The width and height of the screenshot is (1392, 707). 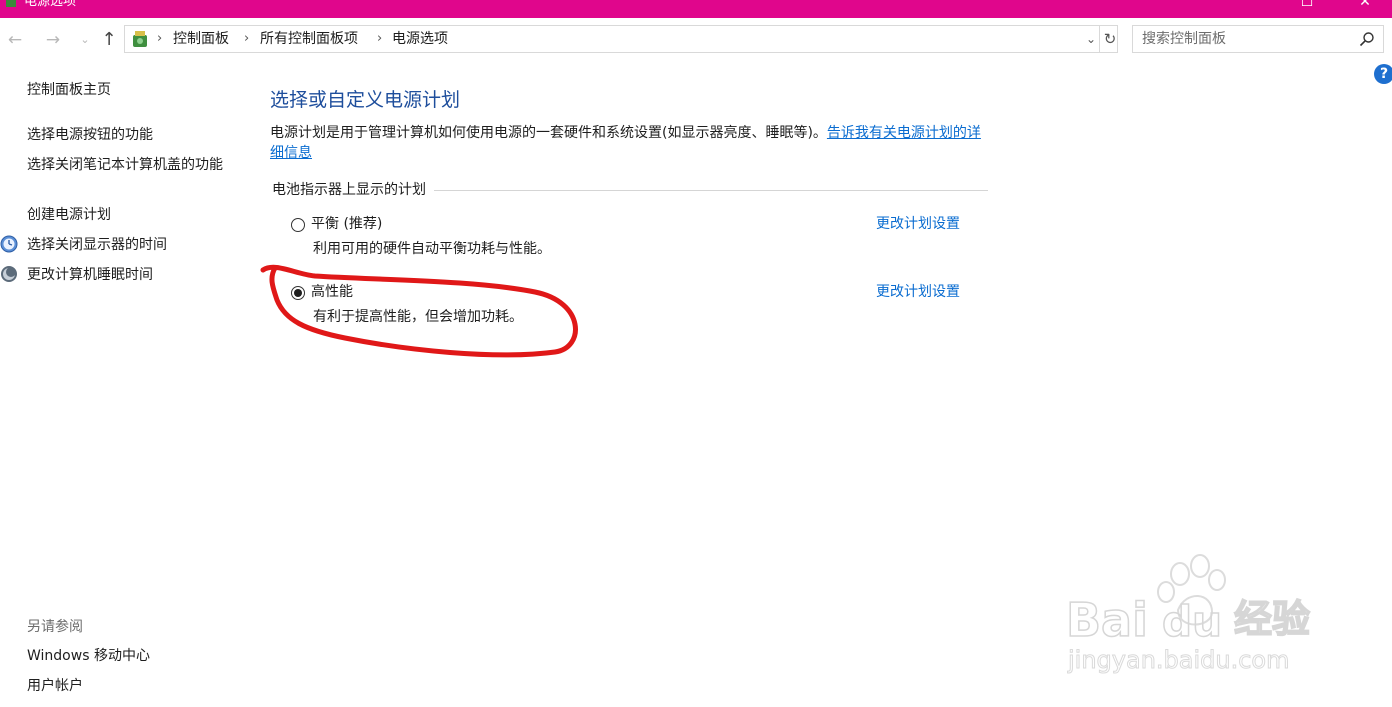 What do you see at coordinates (1367, 39) in the screenshot?
I see `search-icon` at bounding box center [1367, 39].